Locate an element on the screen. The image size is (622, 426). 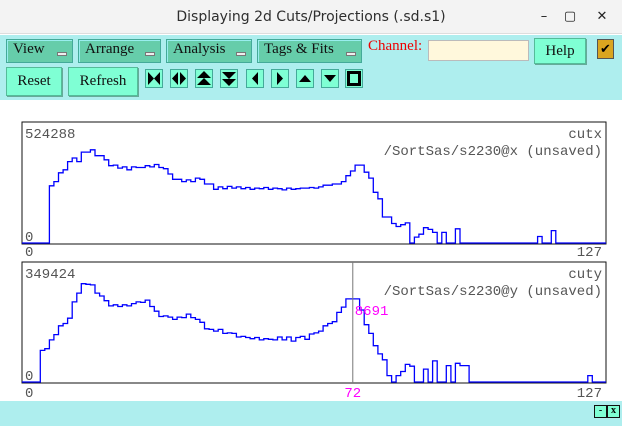
spectrum-path: /SortSas/s2230@y (unsaved) is located at coordinates (493, 292).